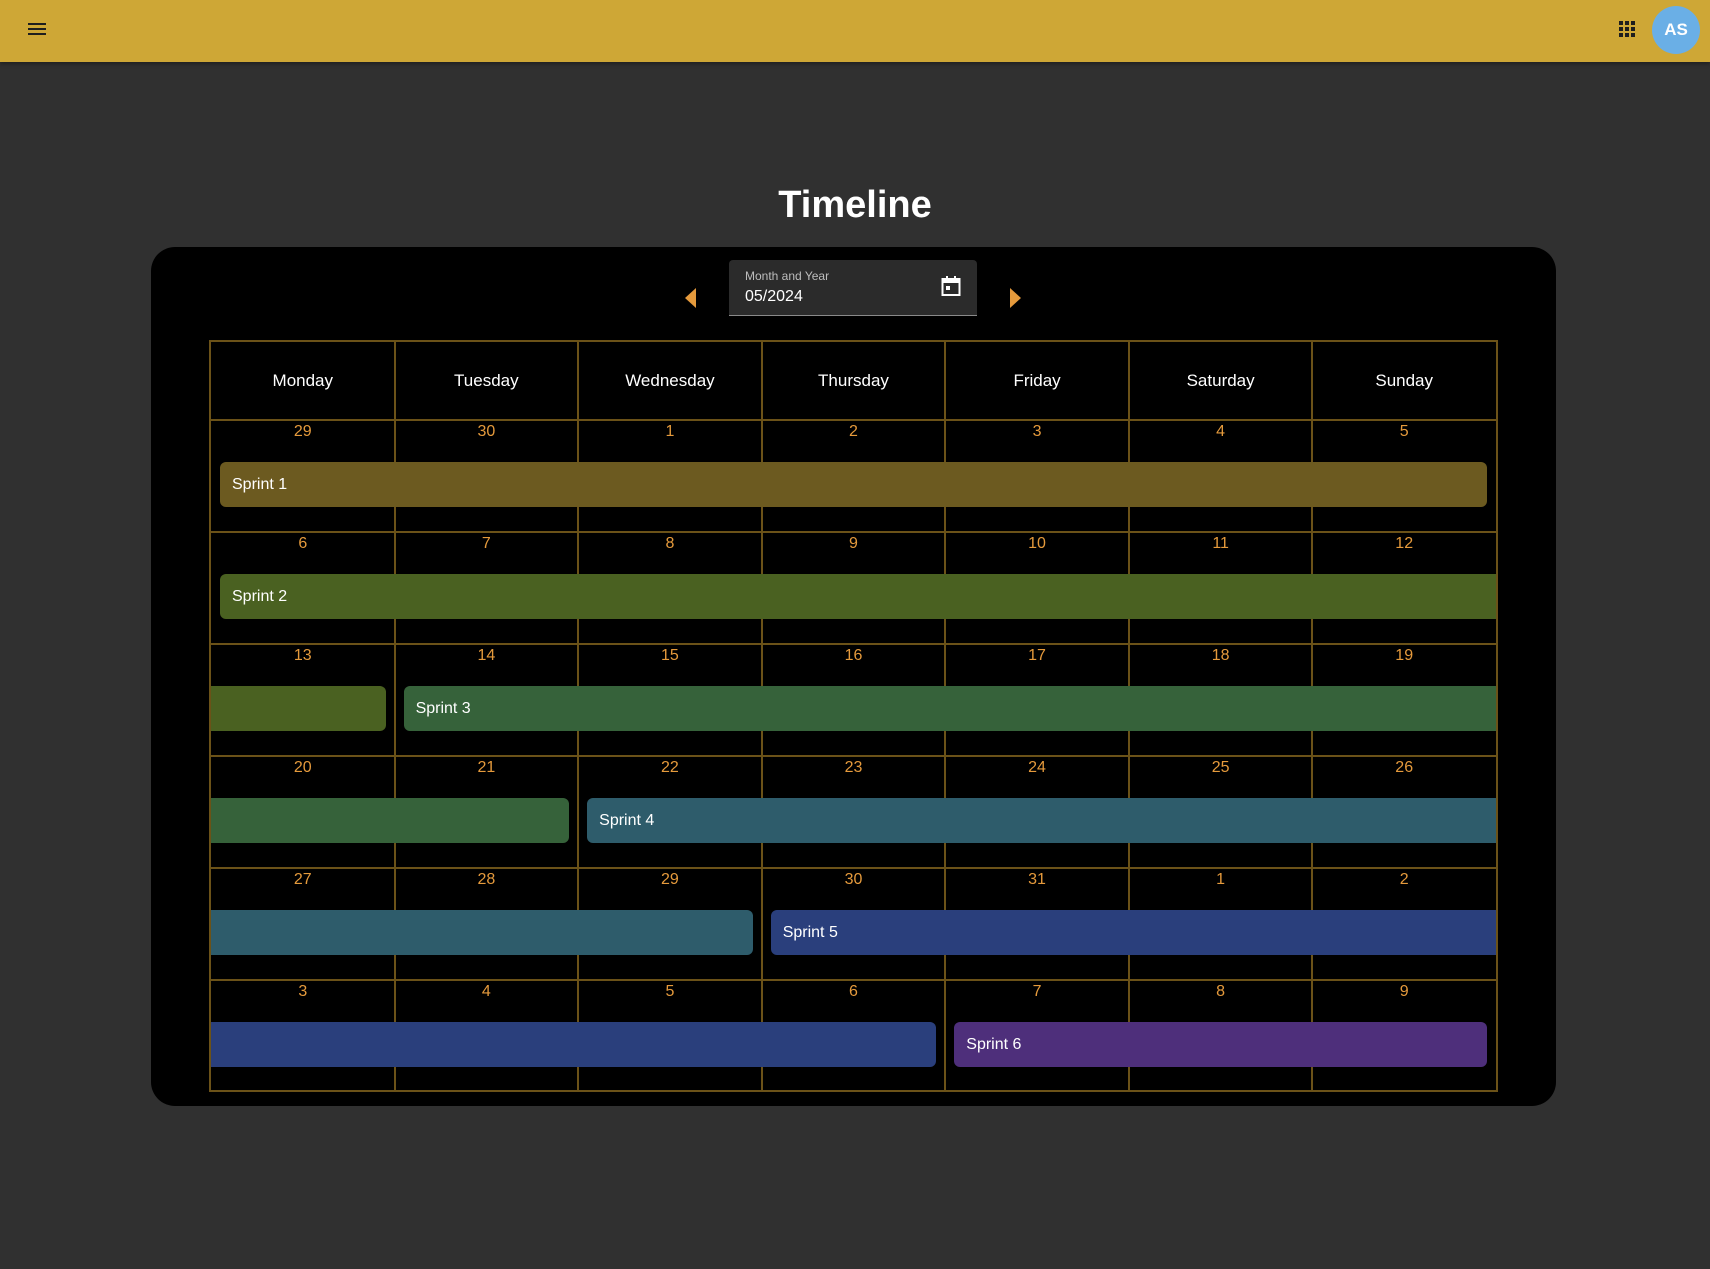  Describe the element at coordinates (1037, 656) in the screenshot. I see `day-number: 17` at that location.